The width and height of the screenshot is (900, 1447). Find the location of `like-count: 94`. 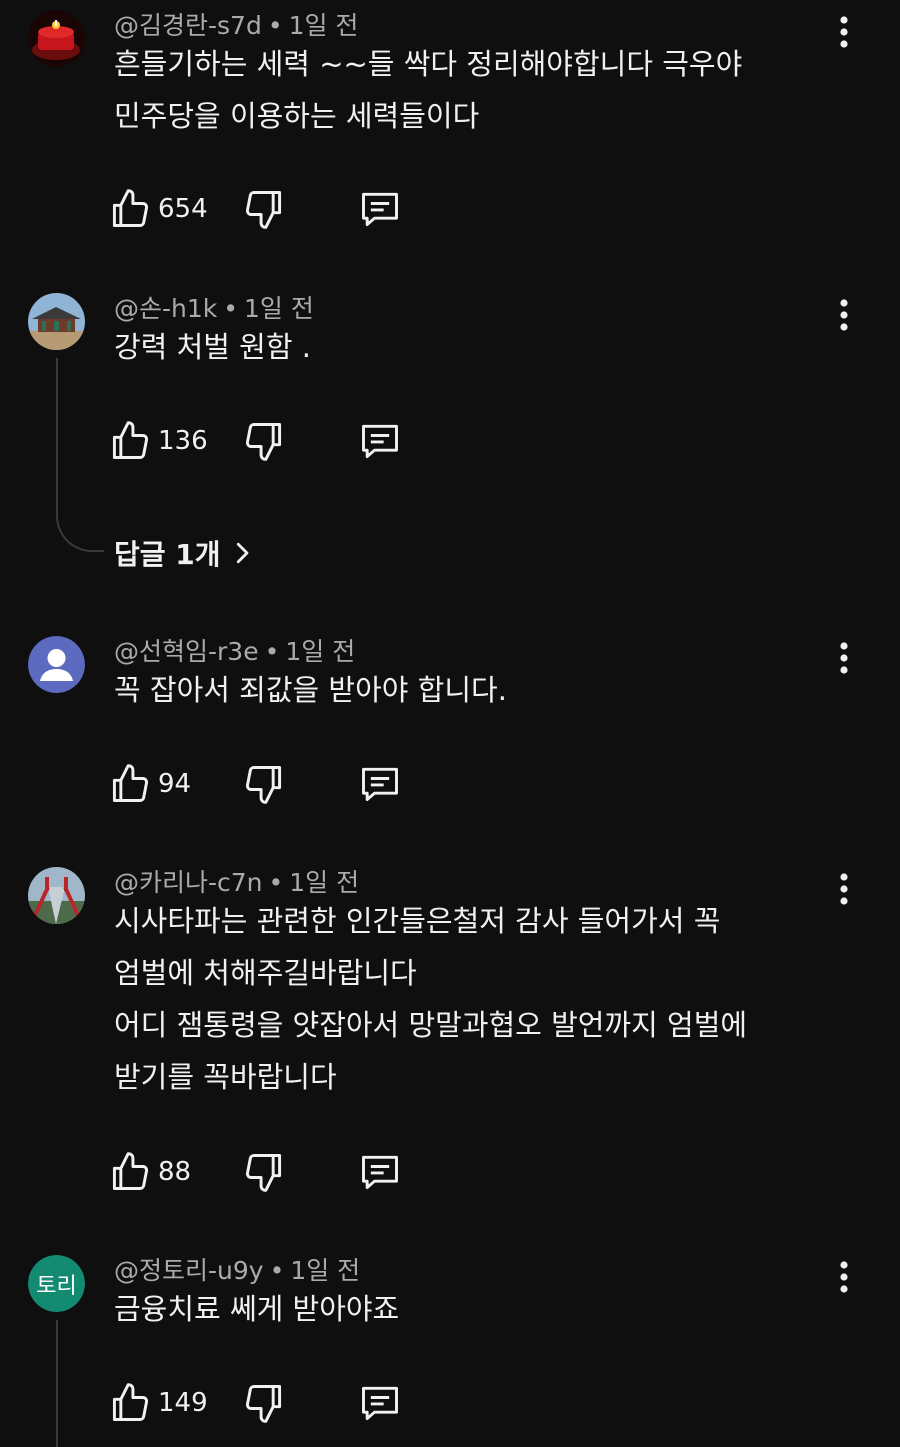

like-count: 94 is located at coordinates (175, 784).